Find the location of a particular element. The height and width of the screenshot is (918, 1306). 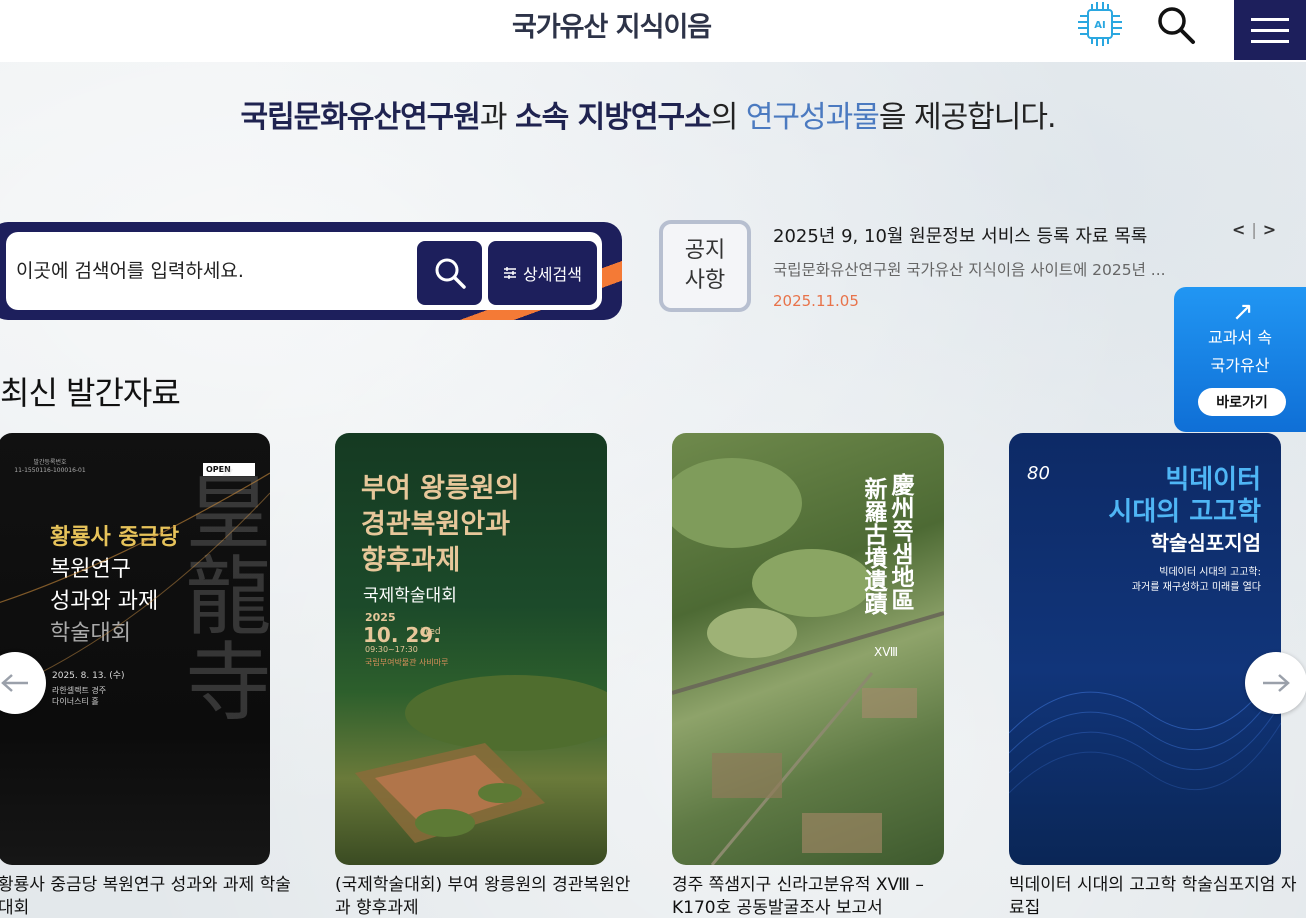

textbook-heritage-banner: ↗ 교과서 속 국가유산 바로가기 is located at coordinates (1240, 359).